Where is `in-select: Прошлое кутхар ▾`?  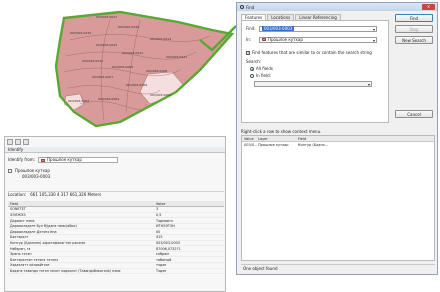
in-select: Прошлое кутхар ▾ is located at coordinates (318, 40).